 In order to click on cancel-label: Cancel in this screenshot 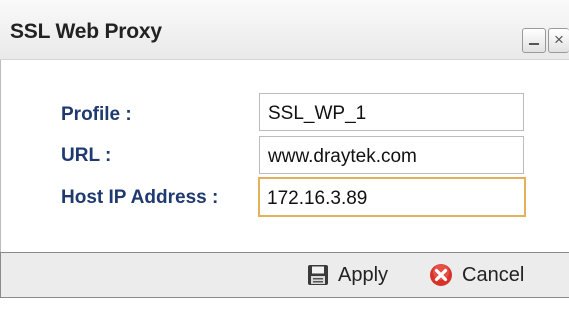, I will do `click(493, 274)`.